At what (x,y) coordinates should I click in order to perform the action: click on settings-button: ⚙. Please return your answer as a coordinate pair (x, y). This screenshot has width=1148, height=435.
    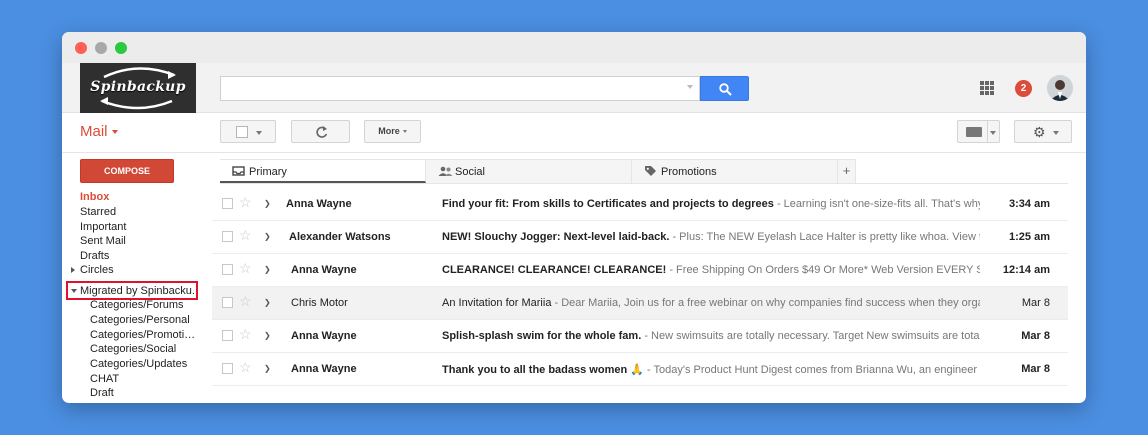
    Looking at the image, I should click on (1043, 131).